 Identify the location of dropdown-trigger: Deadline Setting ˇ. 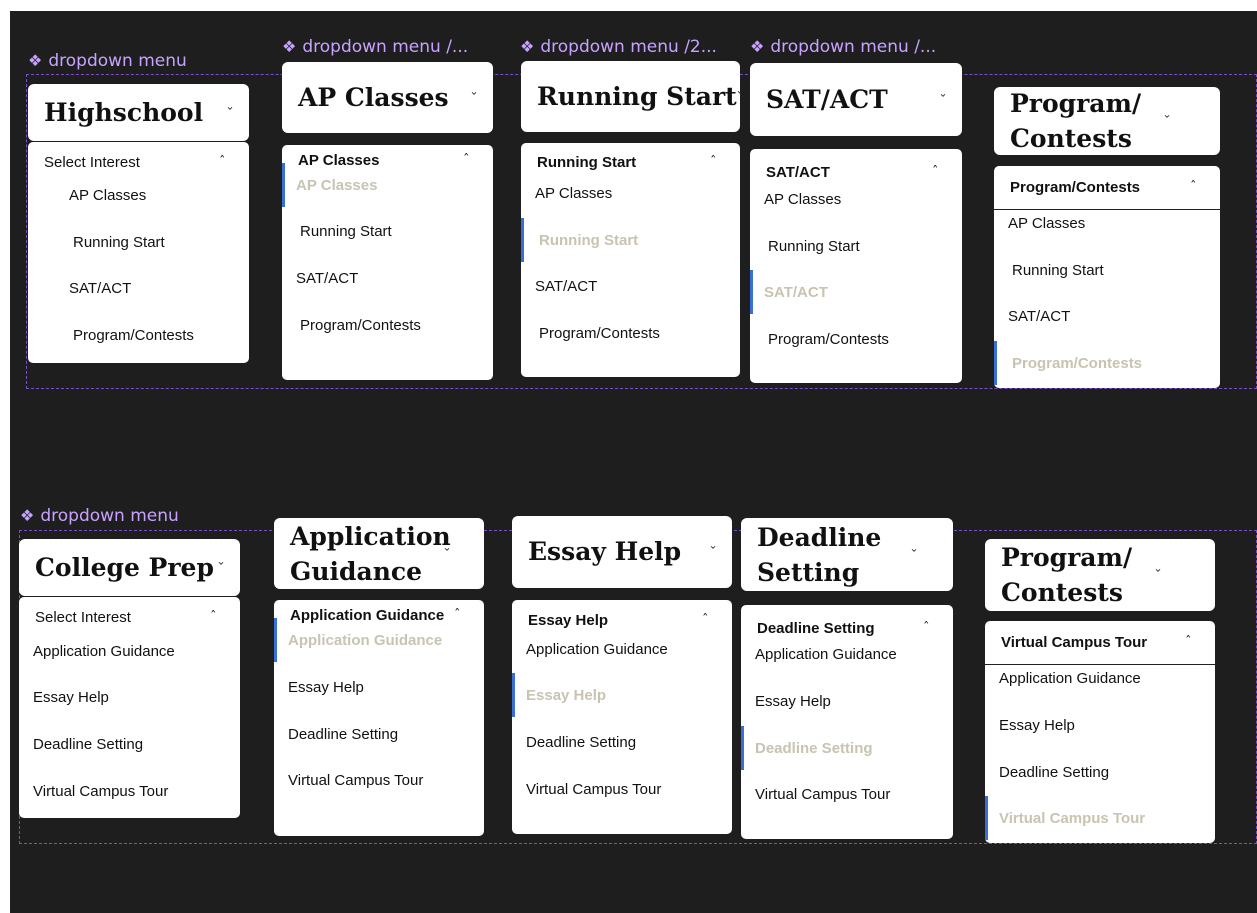
(847, 554).